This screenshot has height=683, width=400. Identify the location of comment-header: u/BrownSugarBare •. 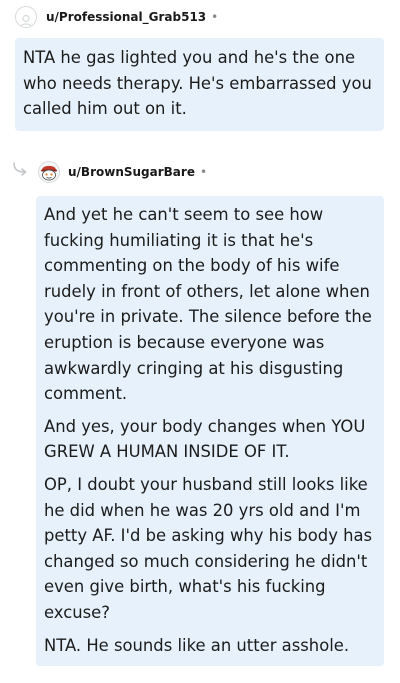
(122, 172).